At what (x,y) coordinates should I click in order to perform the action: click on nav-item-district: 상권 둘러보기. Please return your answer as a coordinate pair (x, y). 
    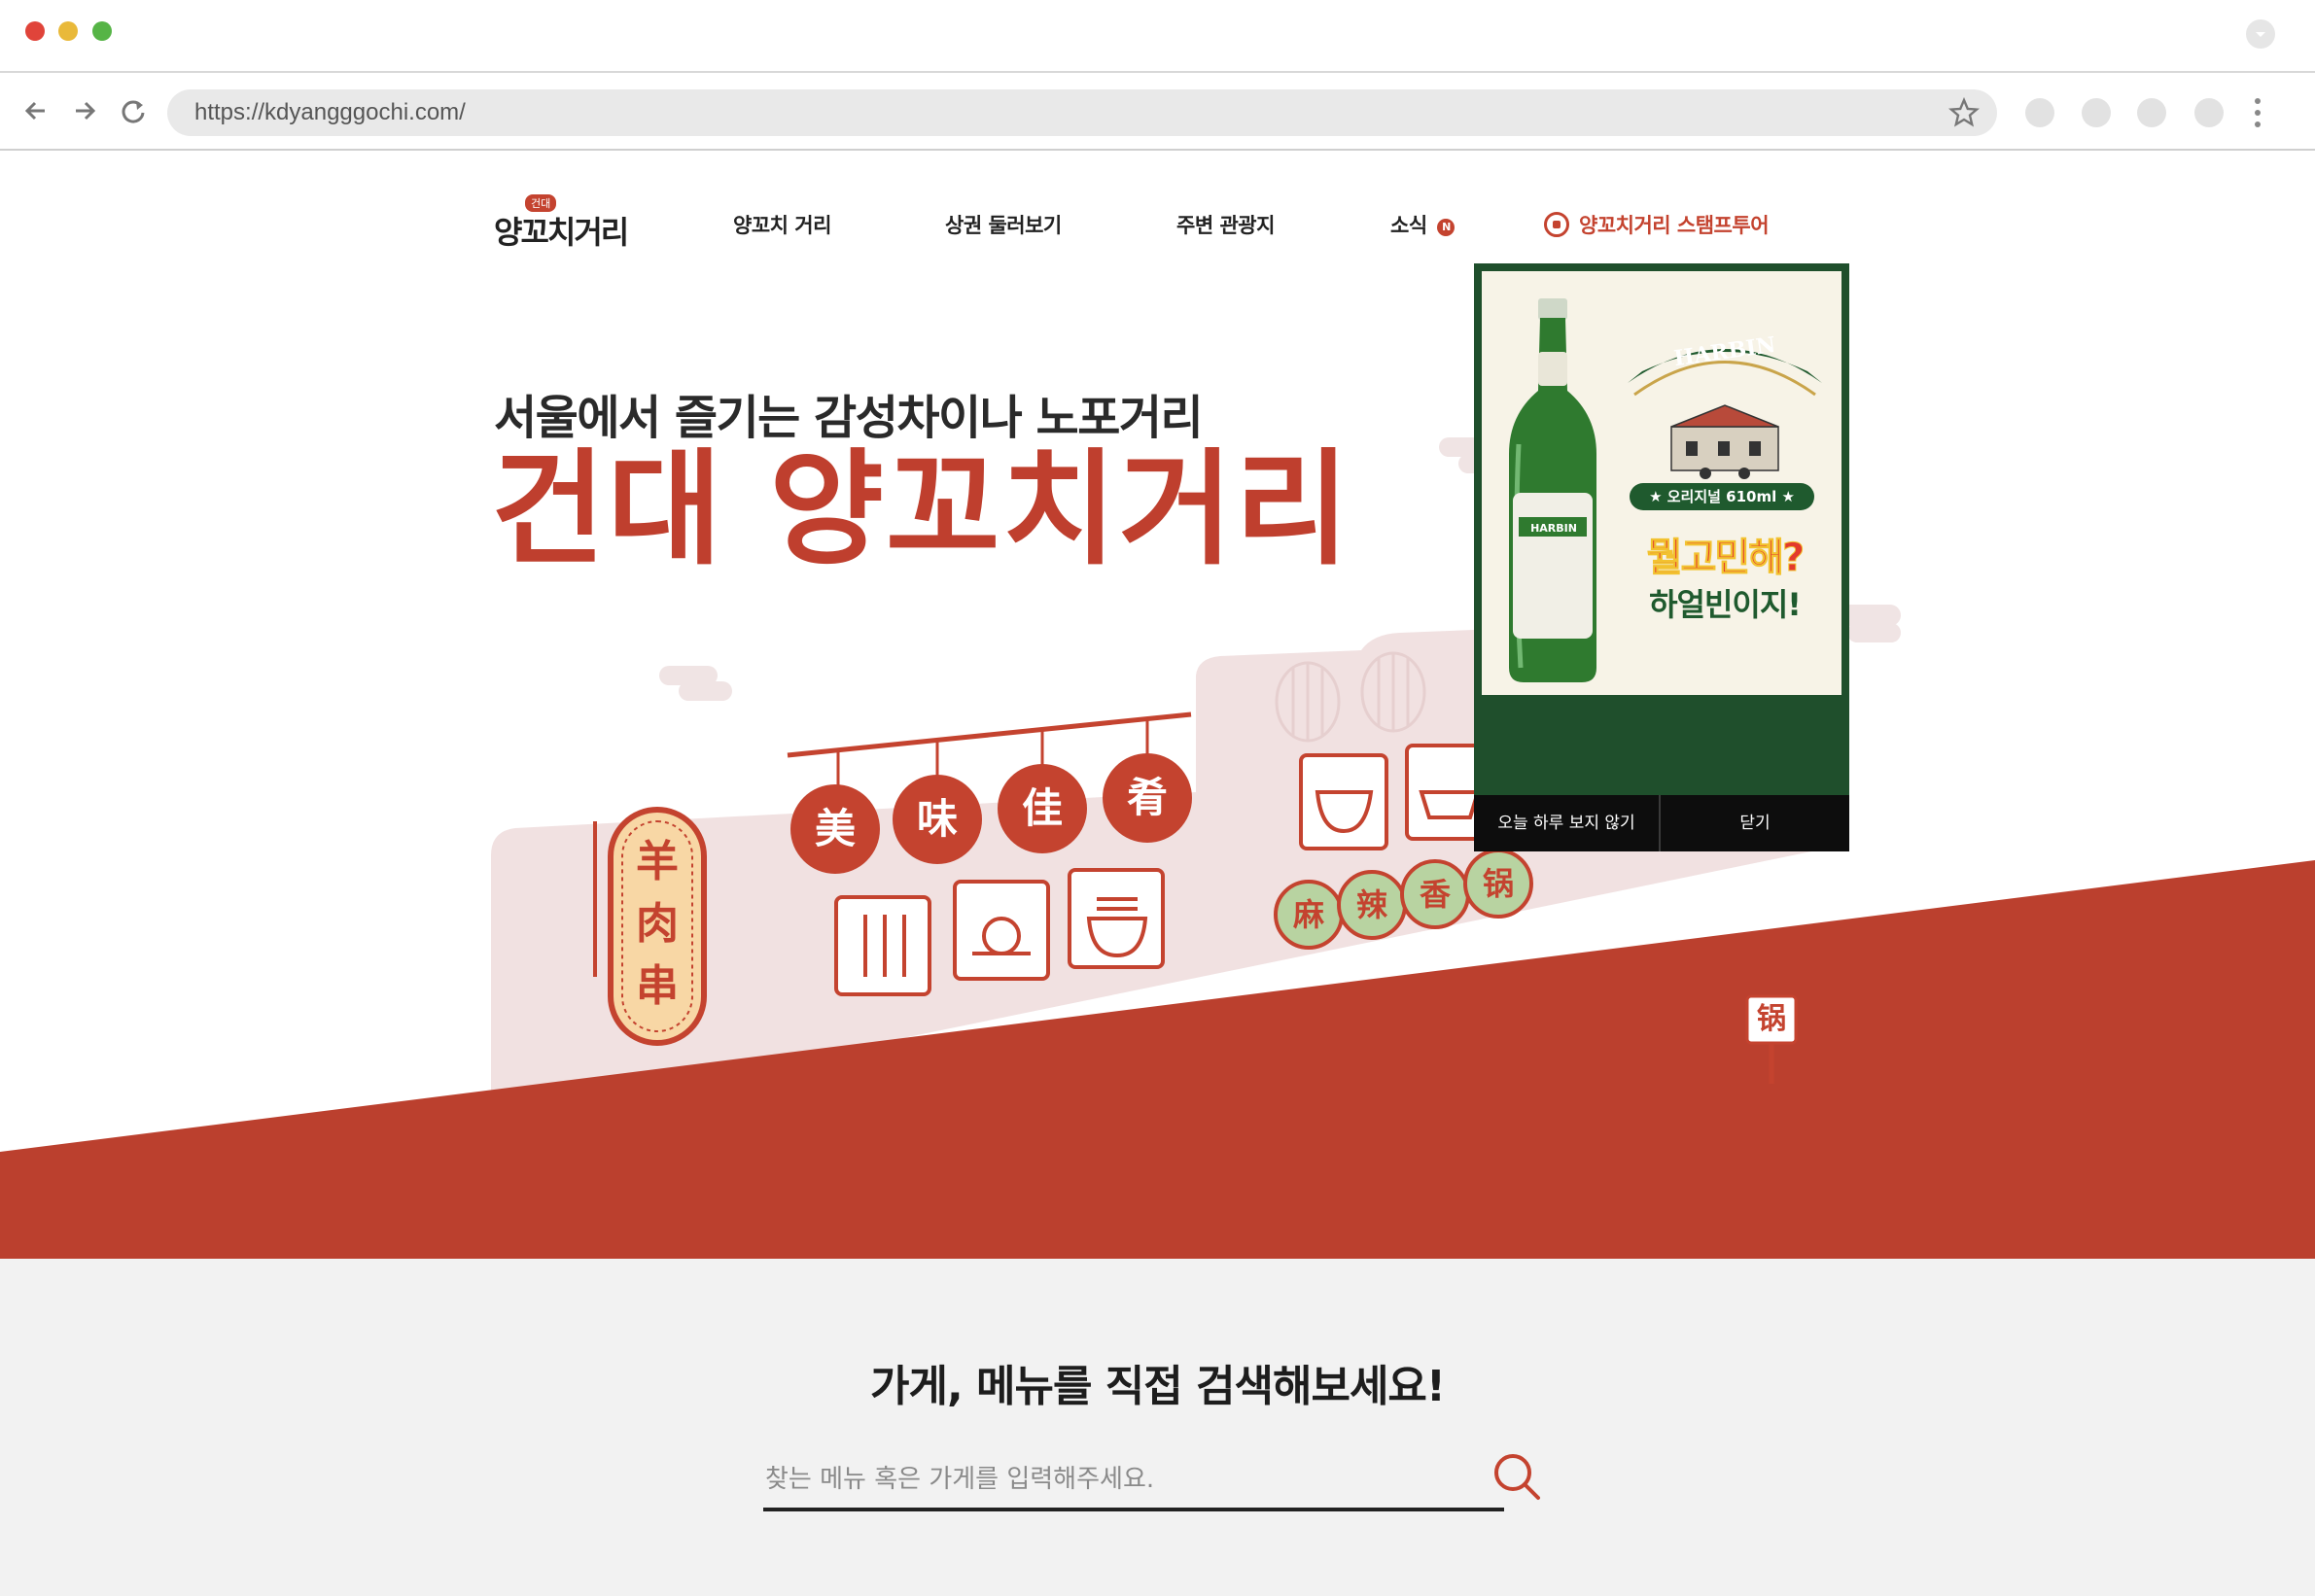
    Looking at the image, I should click on (1003, 224).